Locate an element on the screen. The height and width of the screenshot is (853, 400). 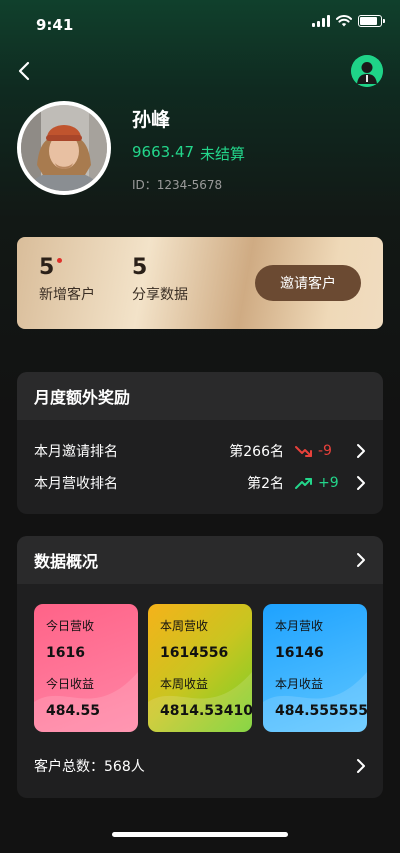
data-overview-title: 数据概况 is located at coordinates (66, 561).